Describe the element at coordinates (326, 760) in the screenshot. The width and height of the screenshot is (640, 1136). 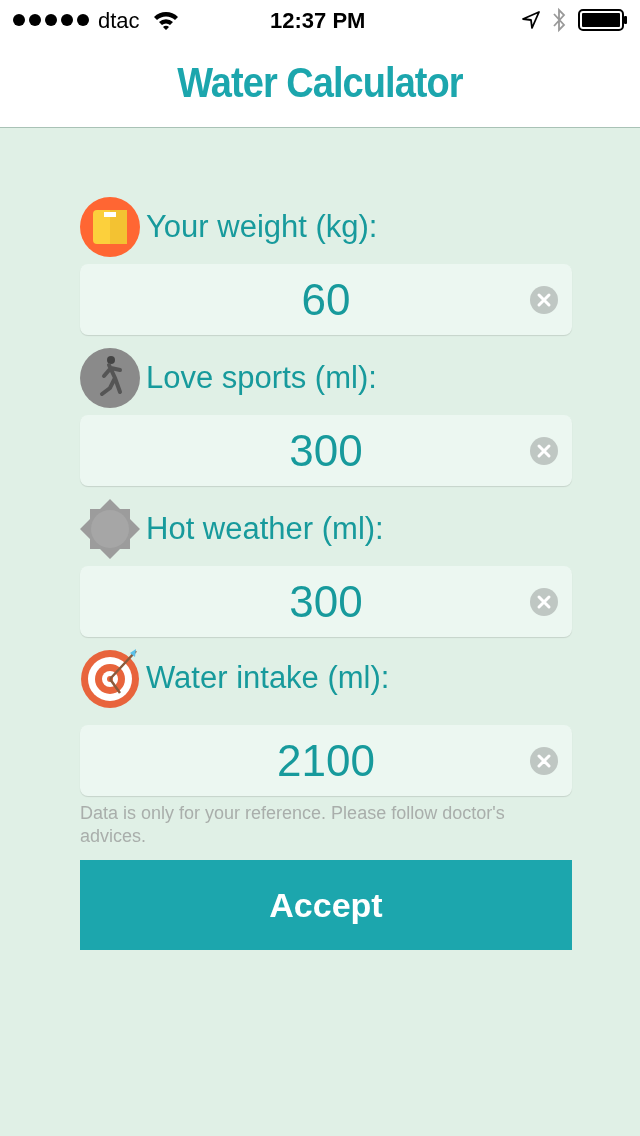
I see `input-field: 2100` at that location.